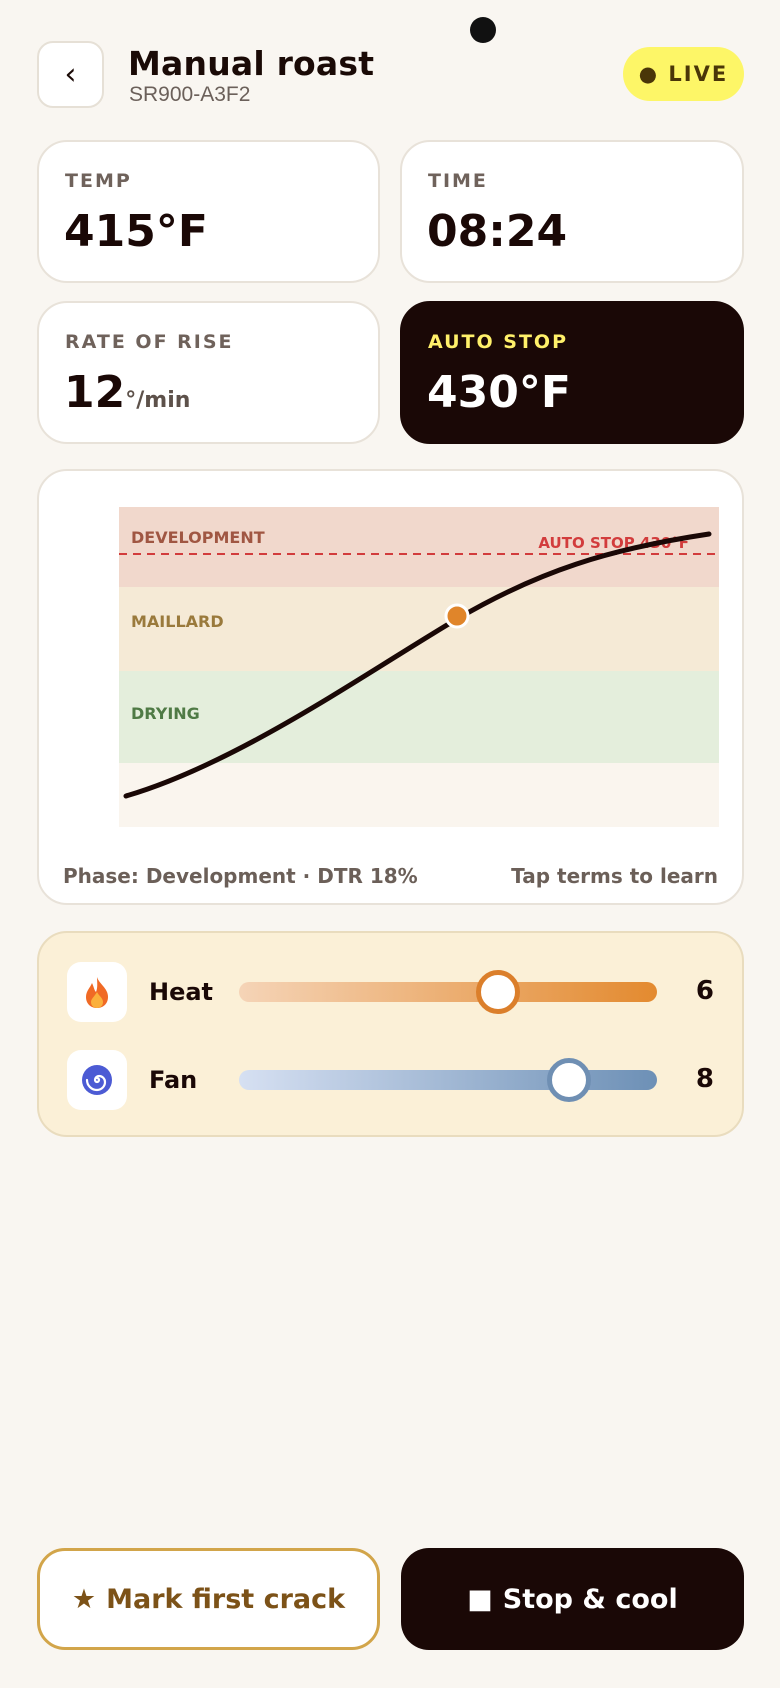 The image size is (780, 1688). What do you see at coordinates (572, 372) in the screenshot?
I see `auto-stop-card: AUTO STOP 430°F` at bounding box center [572, 372].